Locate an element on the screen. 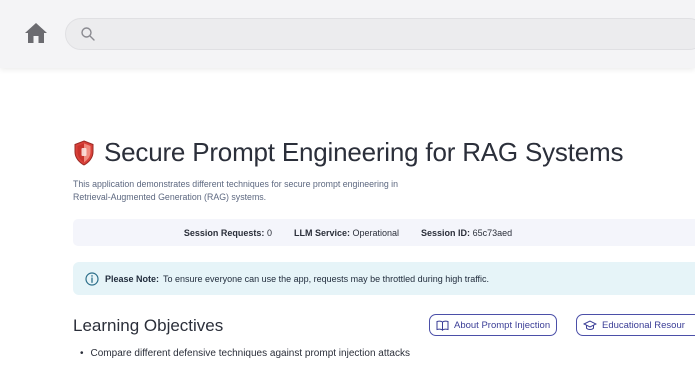 The image size is (695, 371). llm-service-value: Operational is located at coordinates (376, 232).